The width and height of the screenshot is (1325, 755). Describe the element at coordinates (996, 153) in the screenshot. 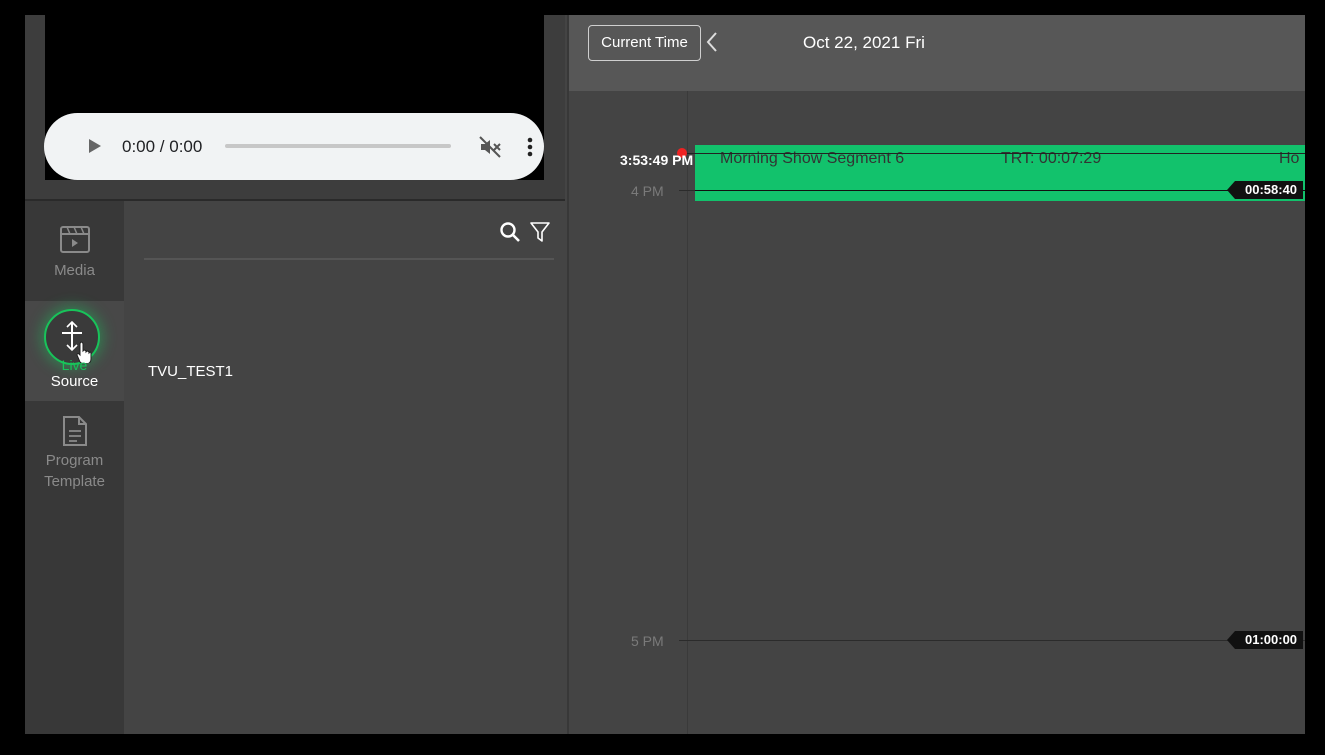

I see `current-time-line` at that location.